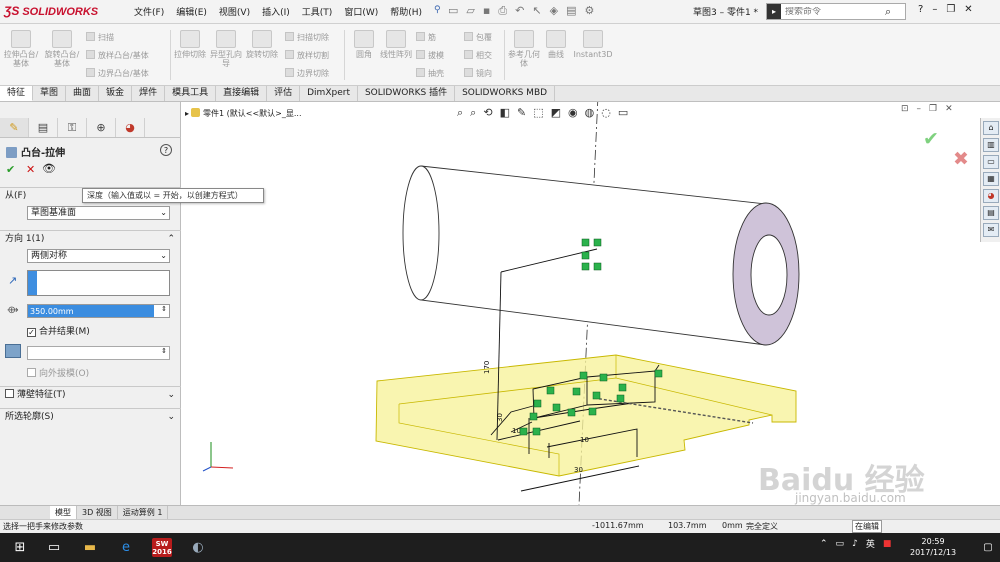  I want to click on cancel-button: ✕, so click(30, 169).